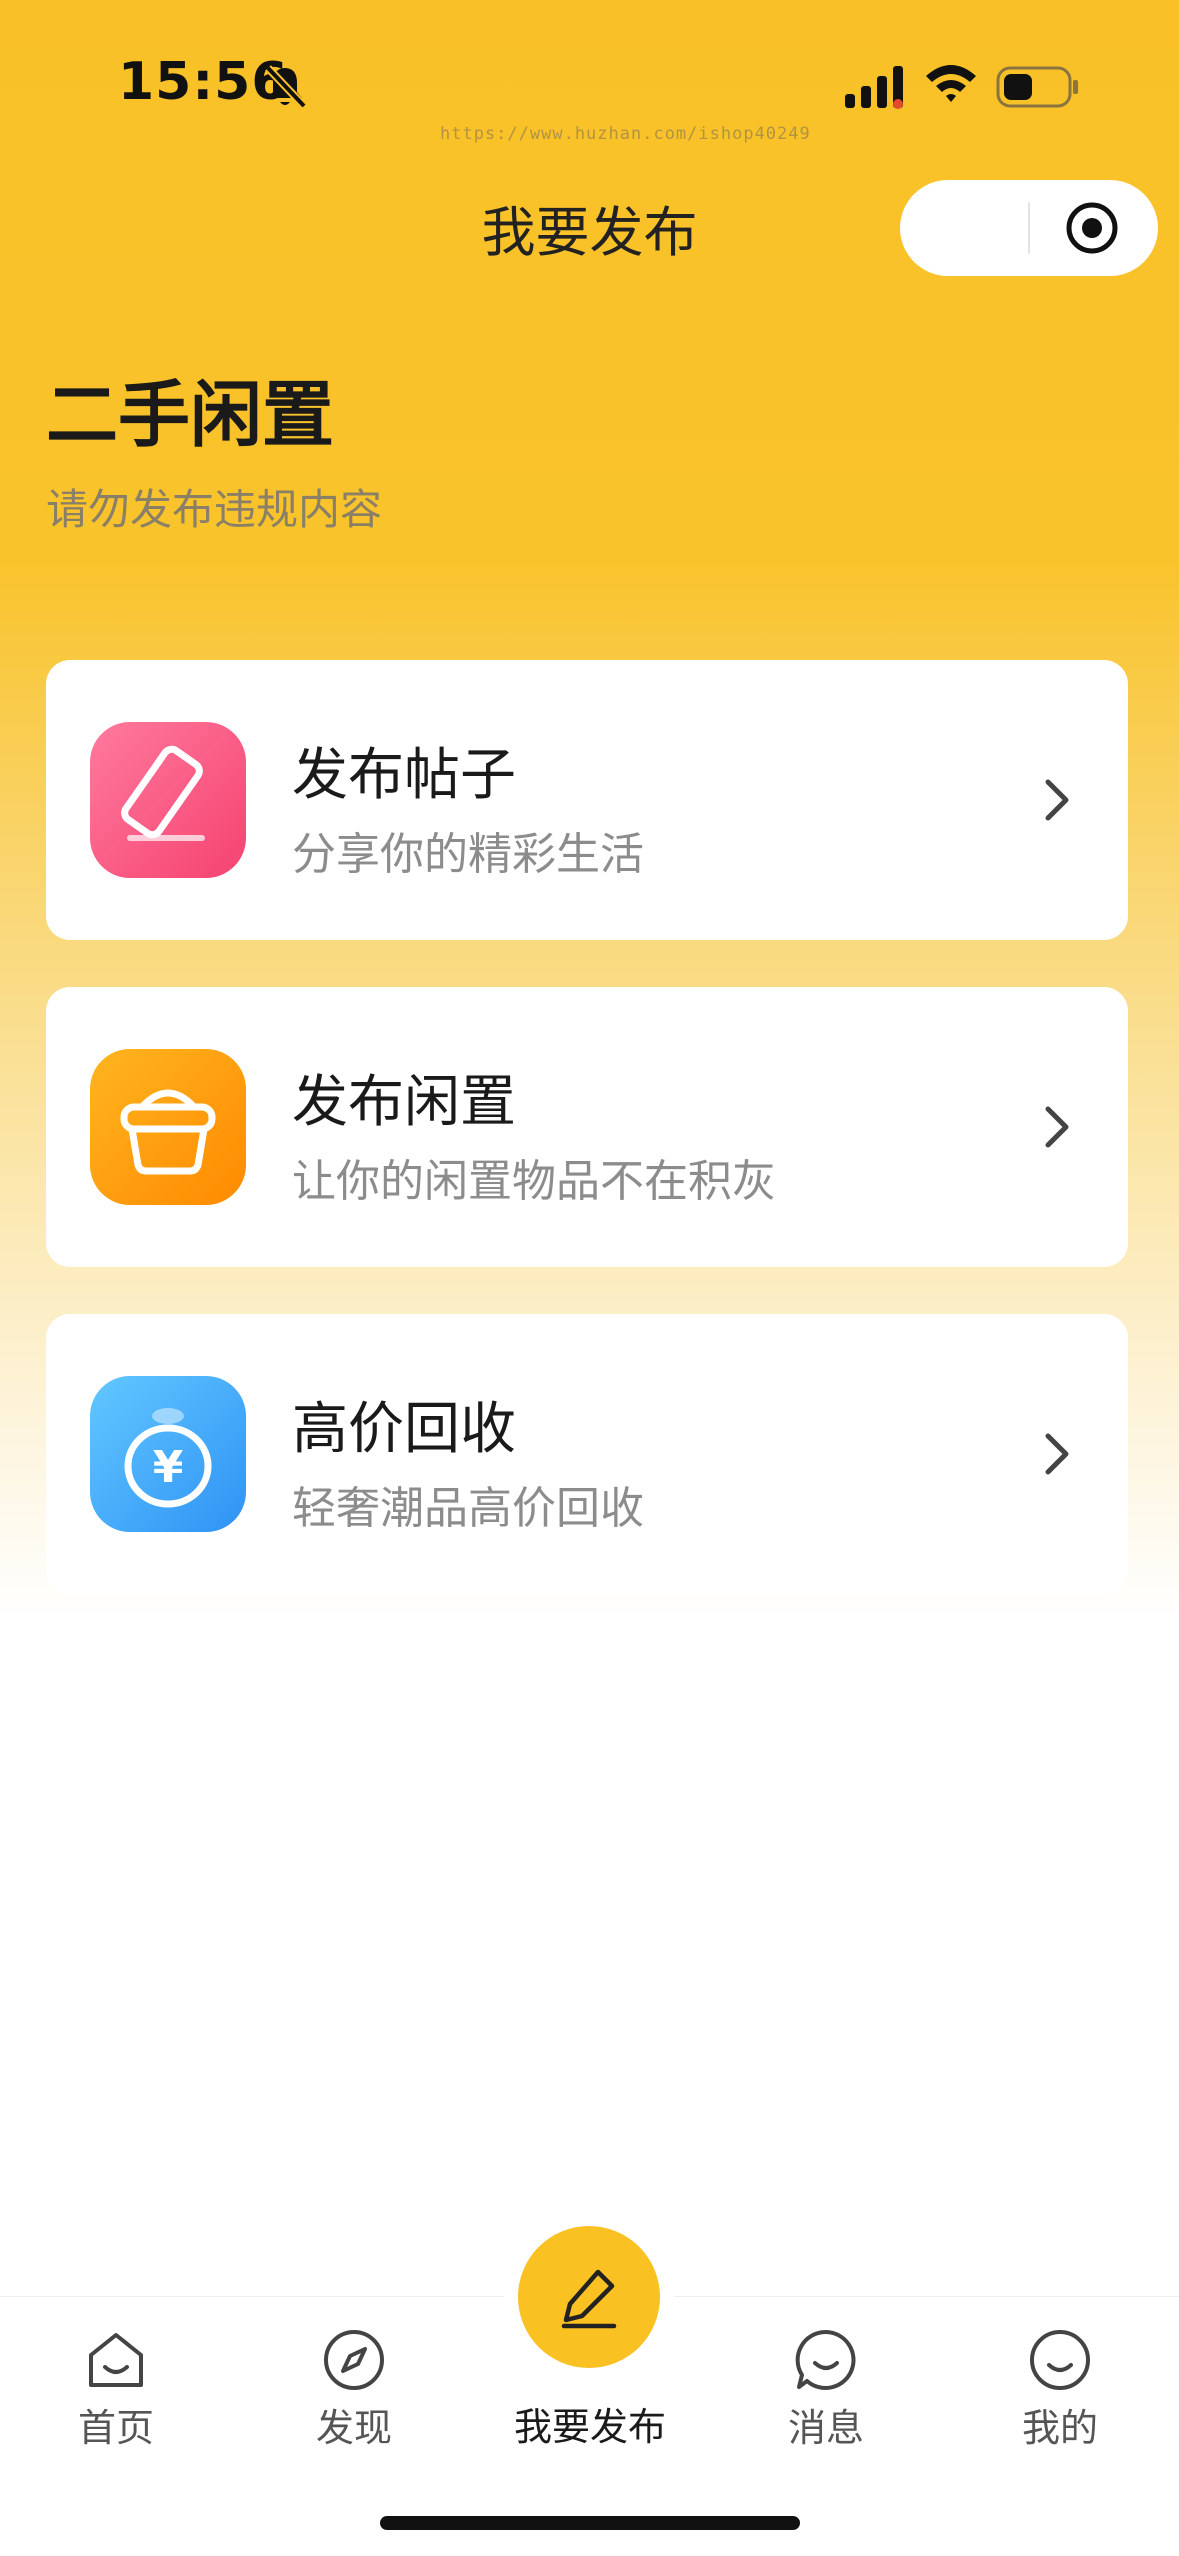 The height and width of the screenshot is (2556, 1179). I want to click on tab-label: 消息, so click(825, 2428).